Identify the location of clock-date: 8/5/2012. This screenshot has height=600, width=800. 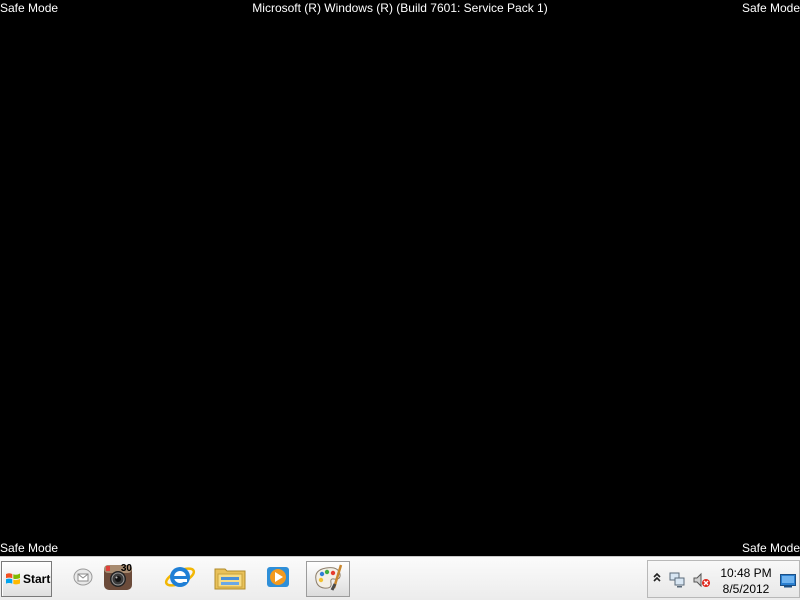
(746, 589).